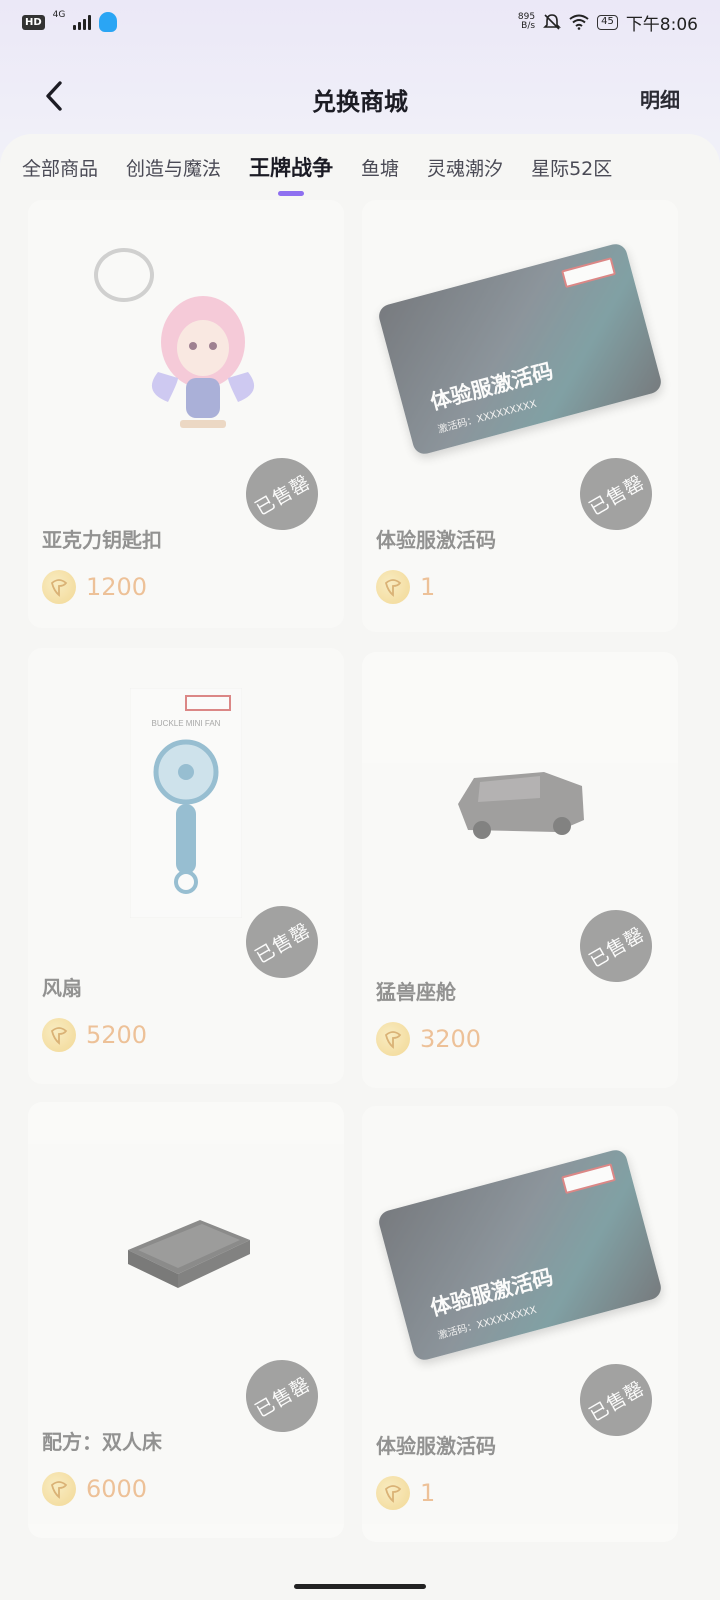 The height and width of the screenshot is (1600, 720). Describe the element at coordinates (579, 22) in the screenshot. I see `wifi-icon` at that location.